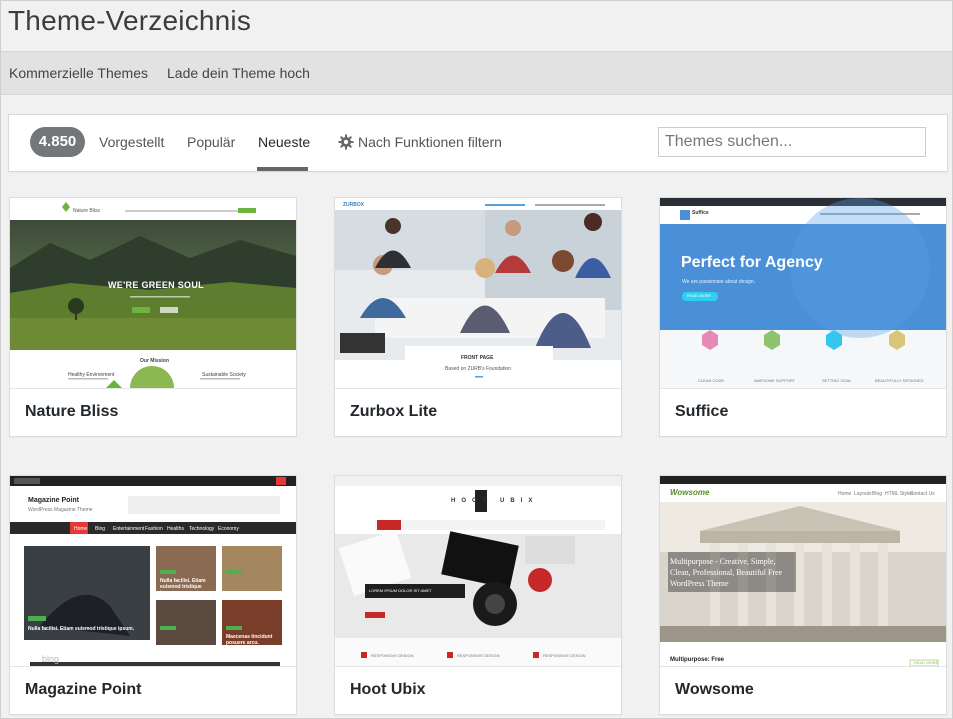 This screenshot has height=719, width=953. What do you see at coordinates (837, 380) in the screenshot?
I see `preview-feature: SETTING GOAL` at bounding box center [837, 380].